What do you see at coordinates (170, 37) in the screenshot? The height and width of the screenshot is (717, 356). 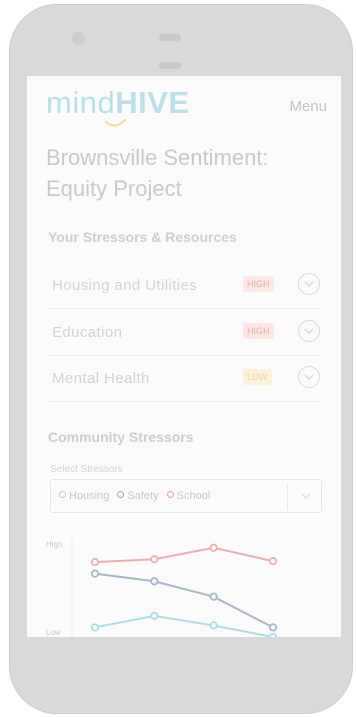 I see `speaker-grille` at bounding box center [170, 37].